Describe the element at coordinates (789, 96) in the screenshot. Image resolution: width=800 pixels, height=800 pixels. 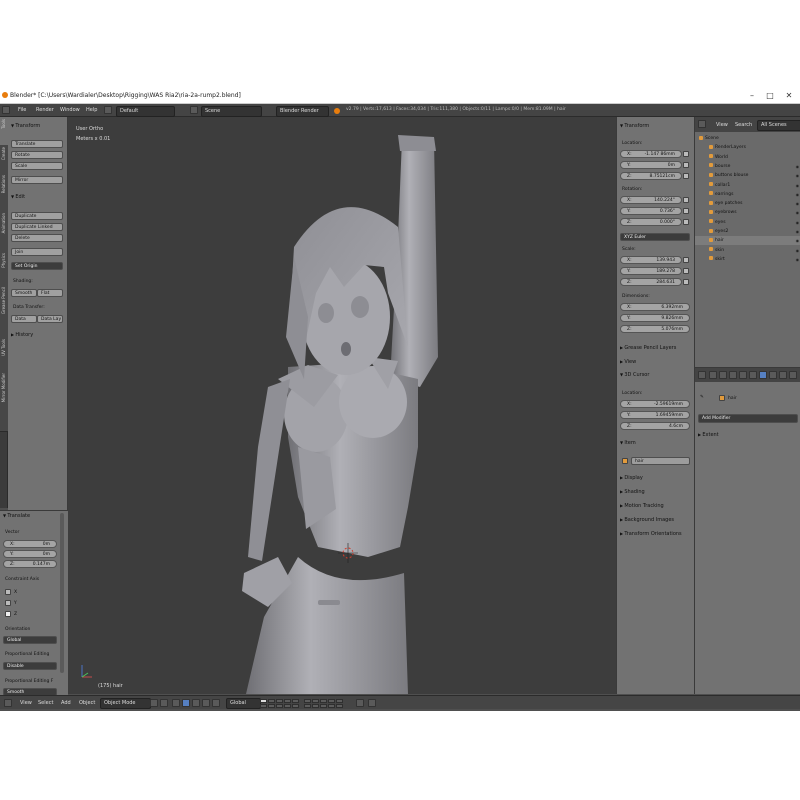
I see `close-button: ✕` at that location.